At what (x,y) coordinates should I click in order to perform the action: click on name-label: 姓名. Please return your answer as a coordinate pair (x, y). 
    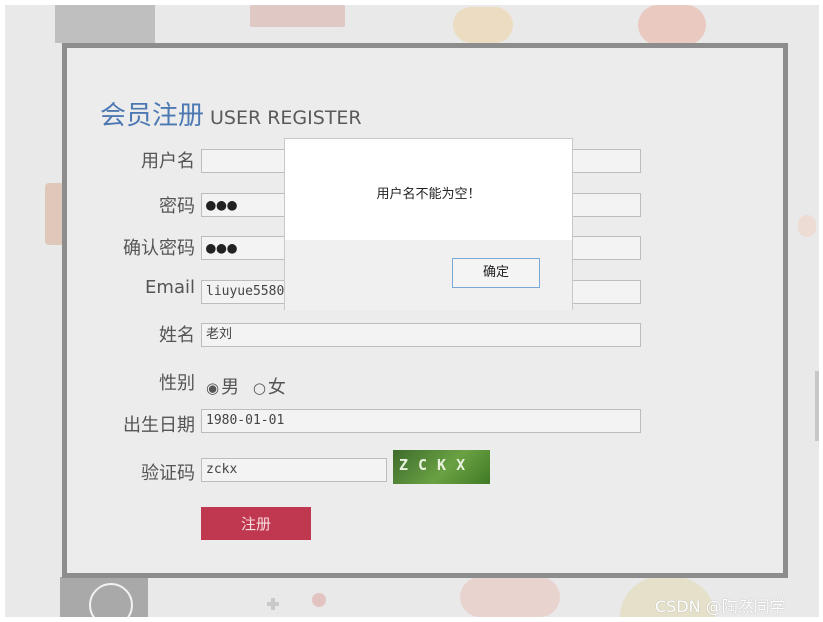
    Looking at the image, I should click on (177, 335).